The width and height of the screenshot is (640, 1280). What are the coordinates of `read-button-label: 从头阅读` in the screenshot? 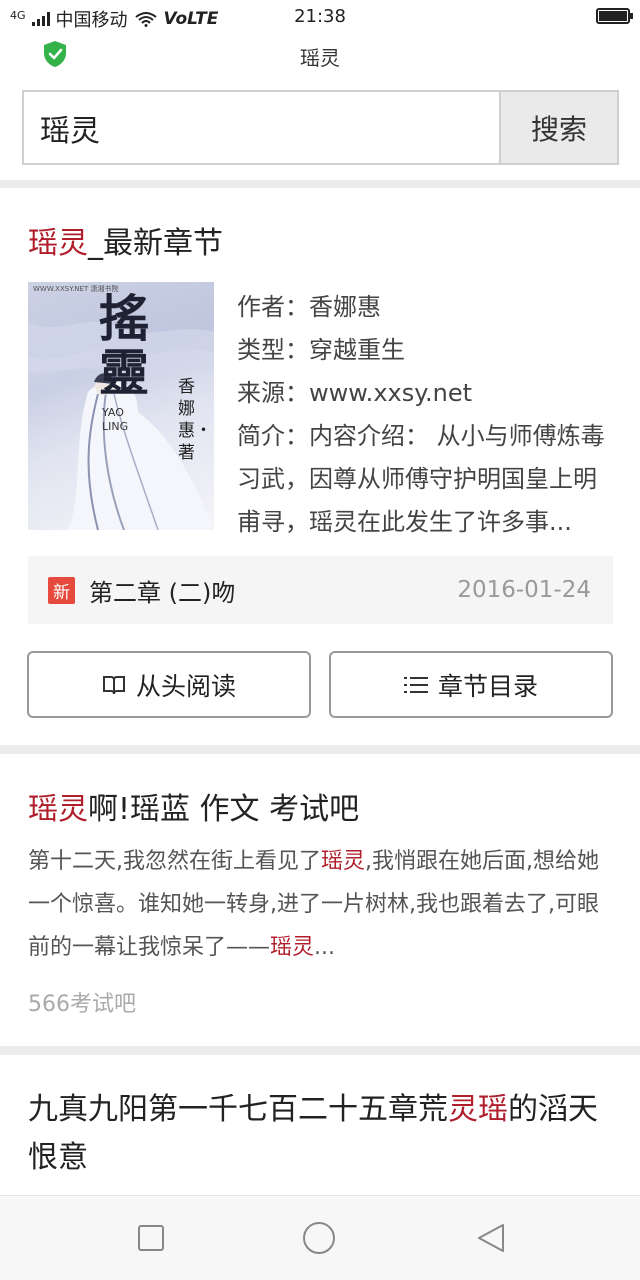 It's located at (185, 686).